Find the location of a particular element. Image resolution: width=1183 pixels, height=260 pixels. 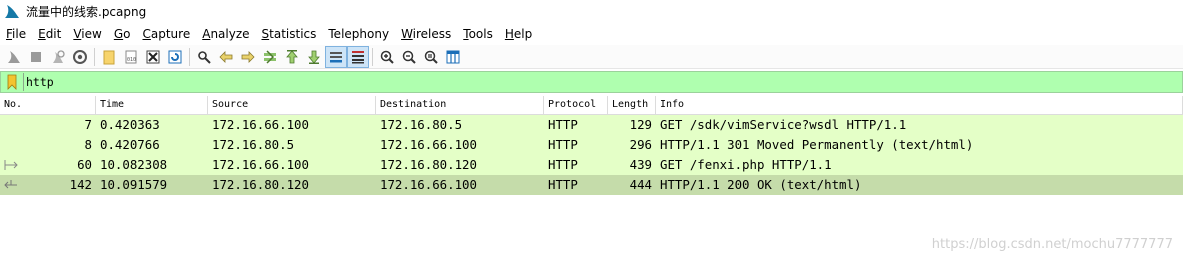

go-to-last-packet-button is located at coordinates (314, 57).